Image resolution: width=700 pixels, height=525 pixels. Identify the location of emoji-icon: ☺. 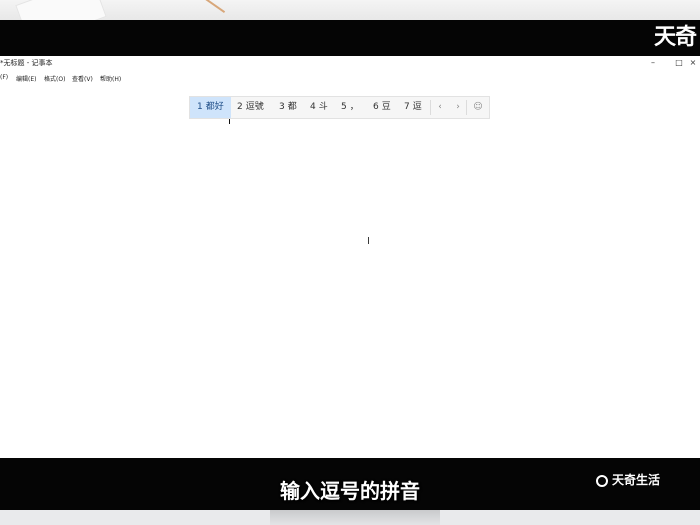
(478, 107).